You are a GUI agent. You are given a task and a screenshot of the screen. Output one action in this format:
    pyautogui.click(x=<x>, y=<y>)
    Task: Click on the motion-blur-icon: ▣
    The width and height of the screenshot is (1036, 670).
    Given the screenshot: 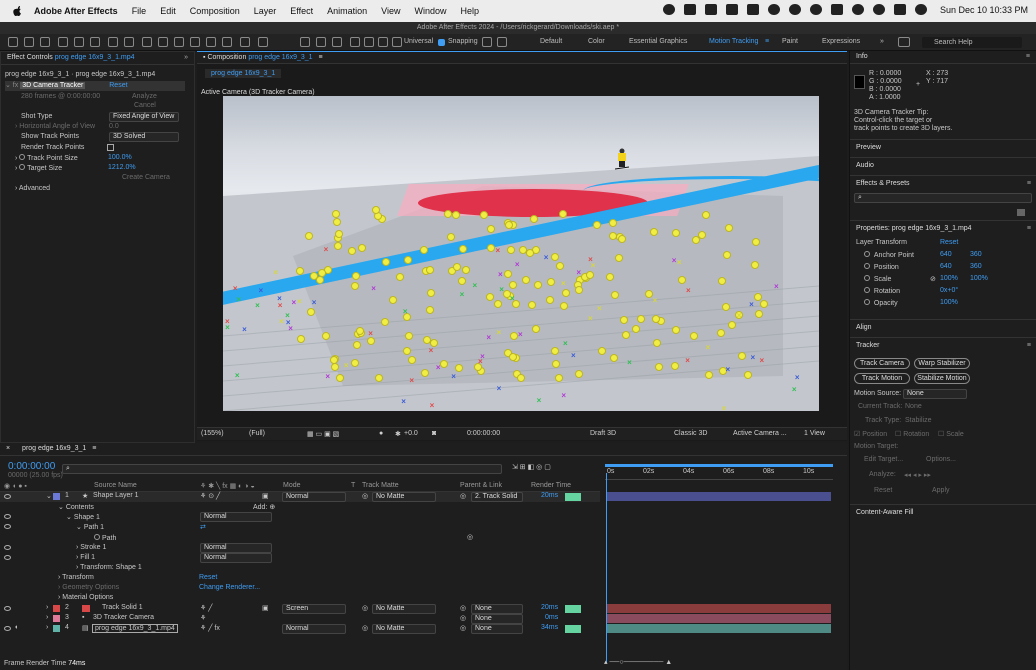 What is the action you would take?
    pyautogui.click(x=265, y=608)
    